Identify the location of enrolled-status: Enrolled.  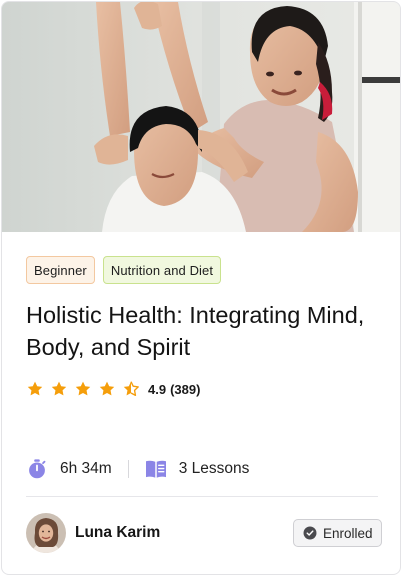
(348, 533).